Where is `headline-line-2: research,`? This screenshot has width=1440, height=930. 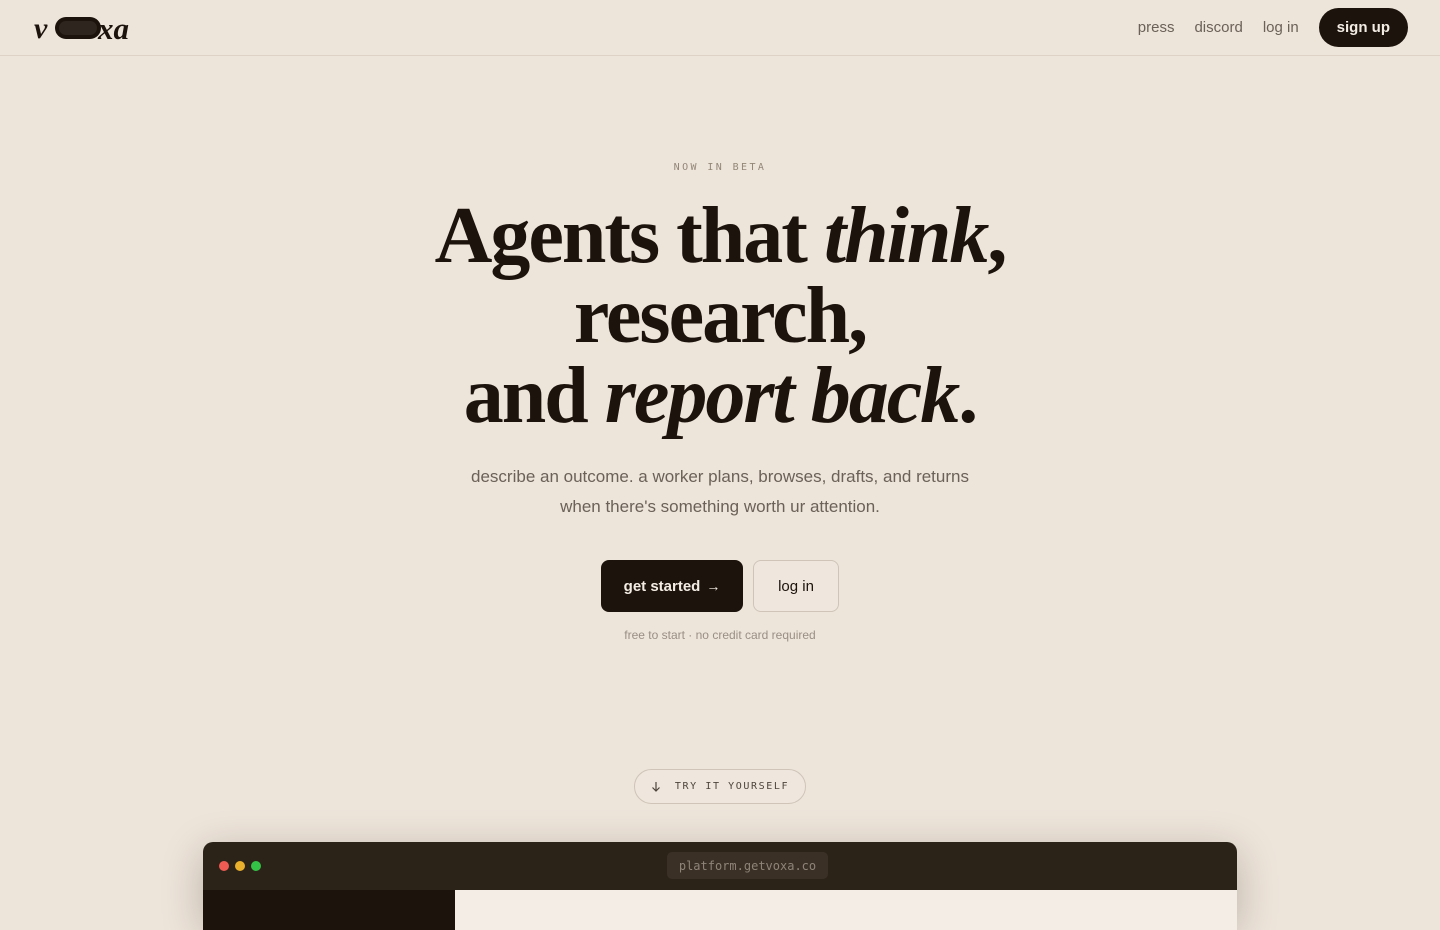
headline-line-2: research, is located at coordinates (720, 316).